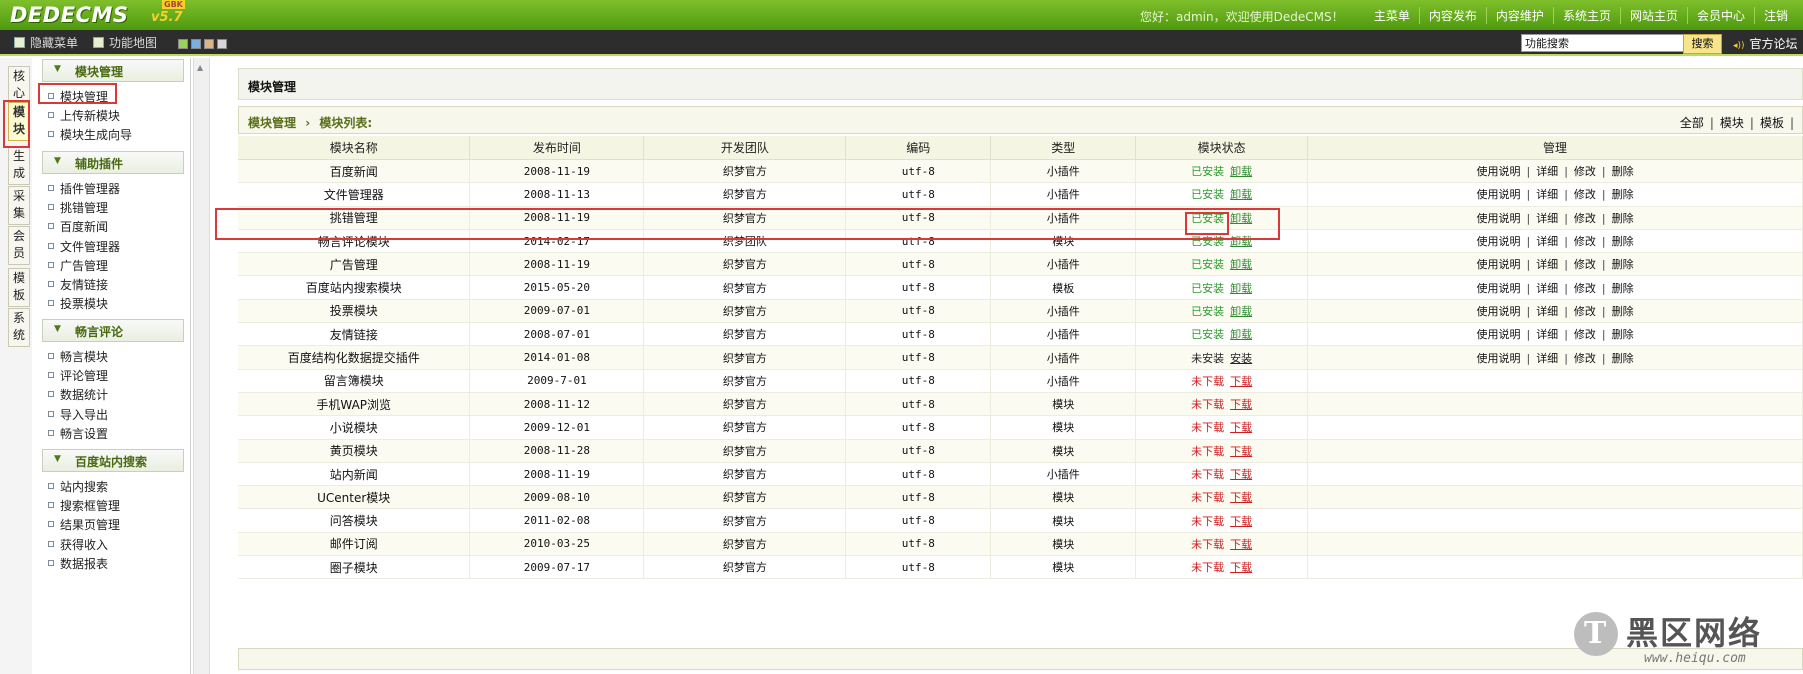  I want to click on sidebar-item: 广告管理, so click(78, 265).